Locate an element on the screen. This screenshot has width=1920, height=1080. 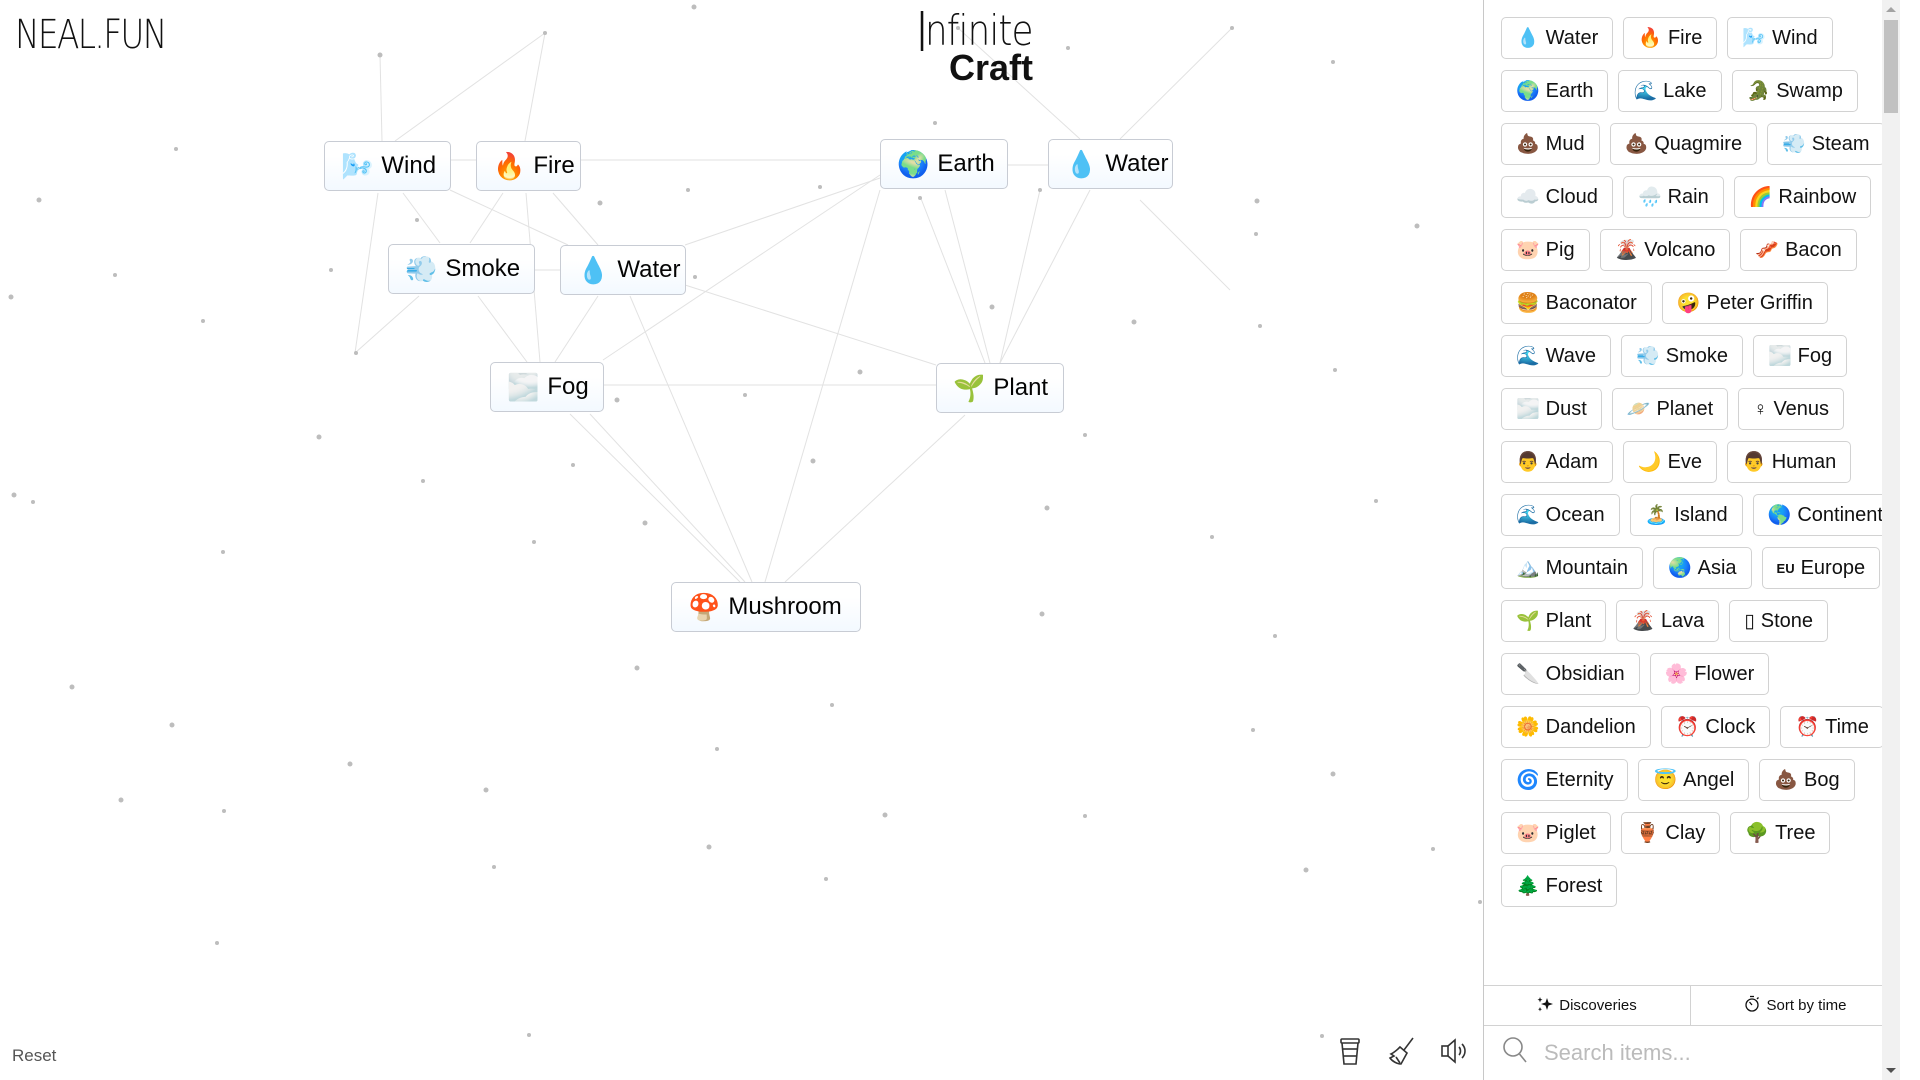
sidebar-item-fog: 🌫️ Fog is located at coordinates (1800, 356).